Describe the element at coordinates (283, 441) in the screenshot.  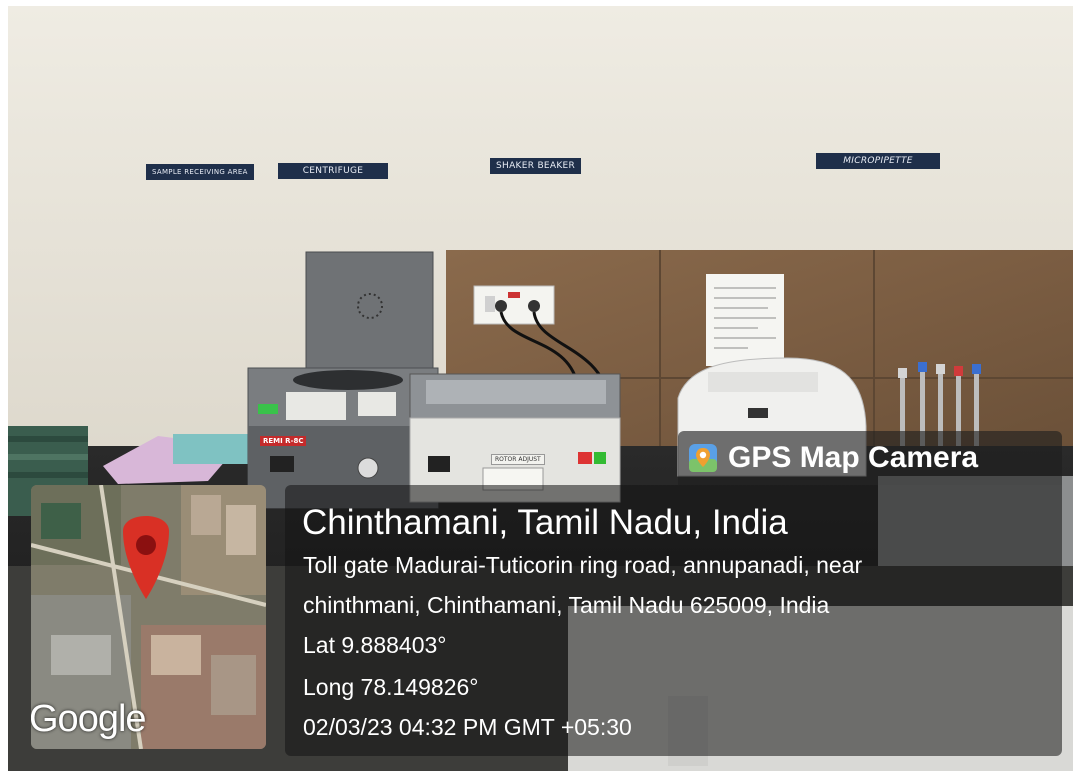
I see `centrifuge-brand-label: REMI R-8C` at that location.